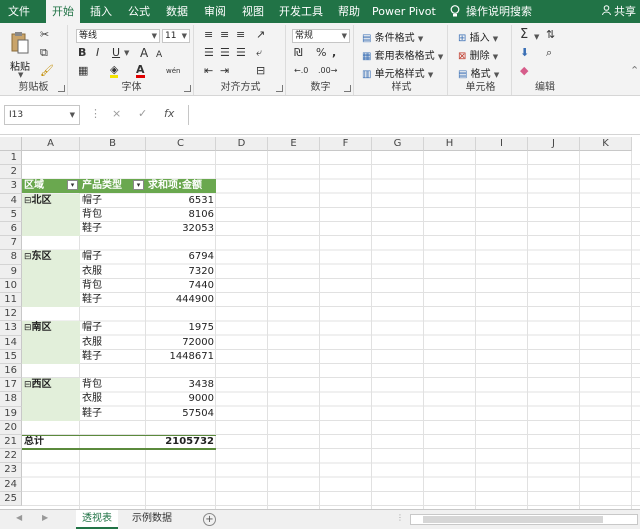 This screenshot has height=529, width=640. What do you see at coordinates (11, 328) in the screenshot?
I see `row-header-13: 13` at bounding box center [11, 328].